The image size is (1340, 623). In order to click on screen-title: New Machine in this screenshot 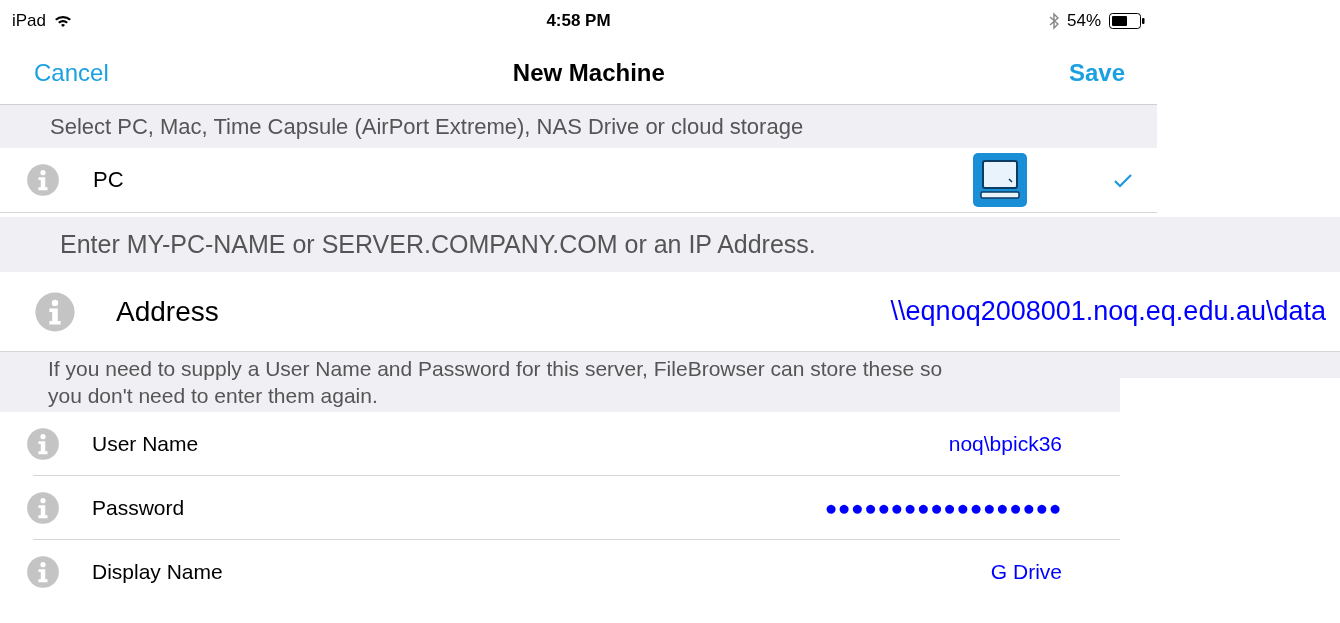, I will do `click(588, 73)`.